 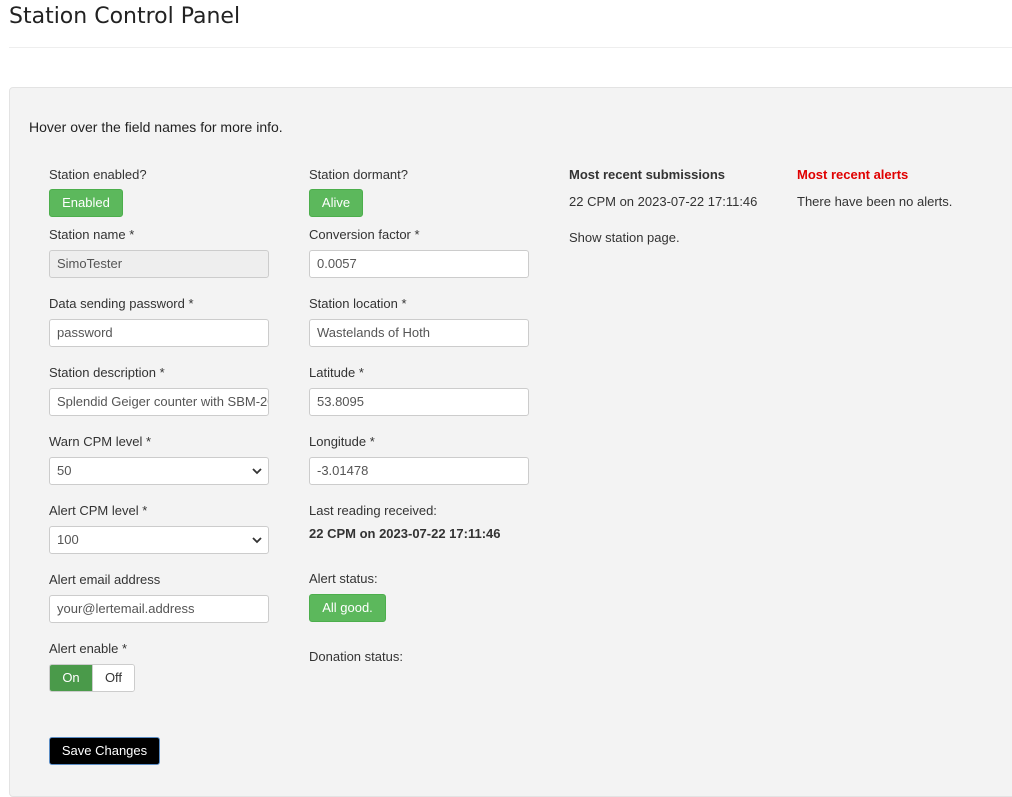 What do you see at coordinates (373, 510) in the screenshot?
I see `last-reading-label: Last reading received:` at bounding box center [373, 510].